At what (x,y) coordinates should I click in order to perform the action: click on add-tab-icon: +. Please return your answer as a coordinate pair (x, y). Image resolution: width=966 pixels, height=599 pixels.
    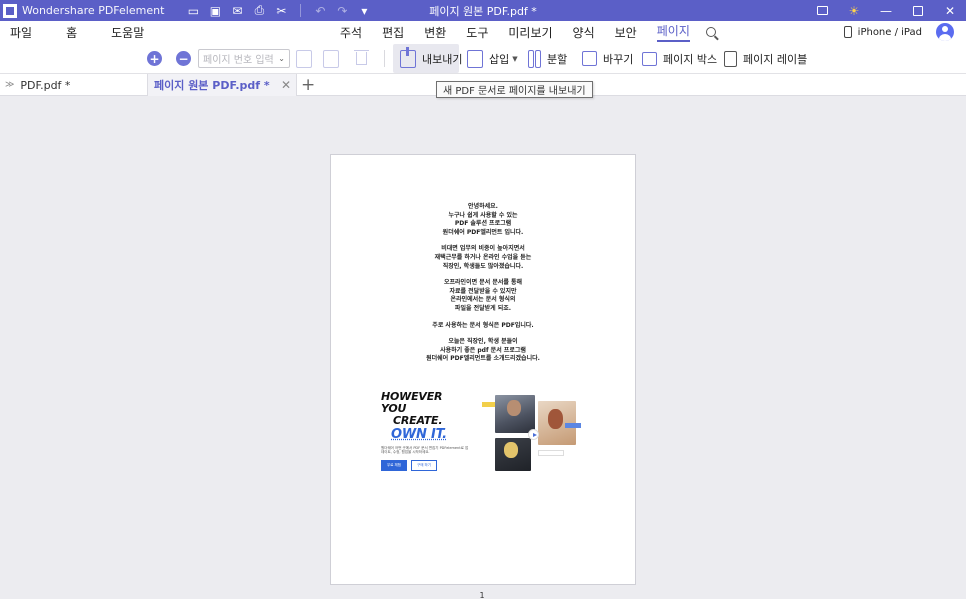
    Looking at the image, I should click on (308, 85).